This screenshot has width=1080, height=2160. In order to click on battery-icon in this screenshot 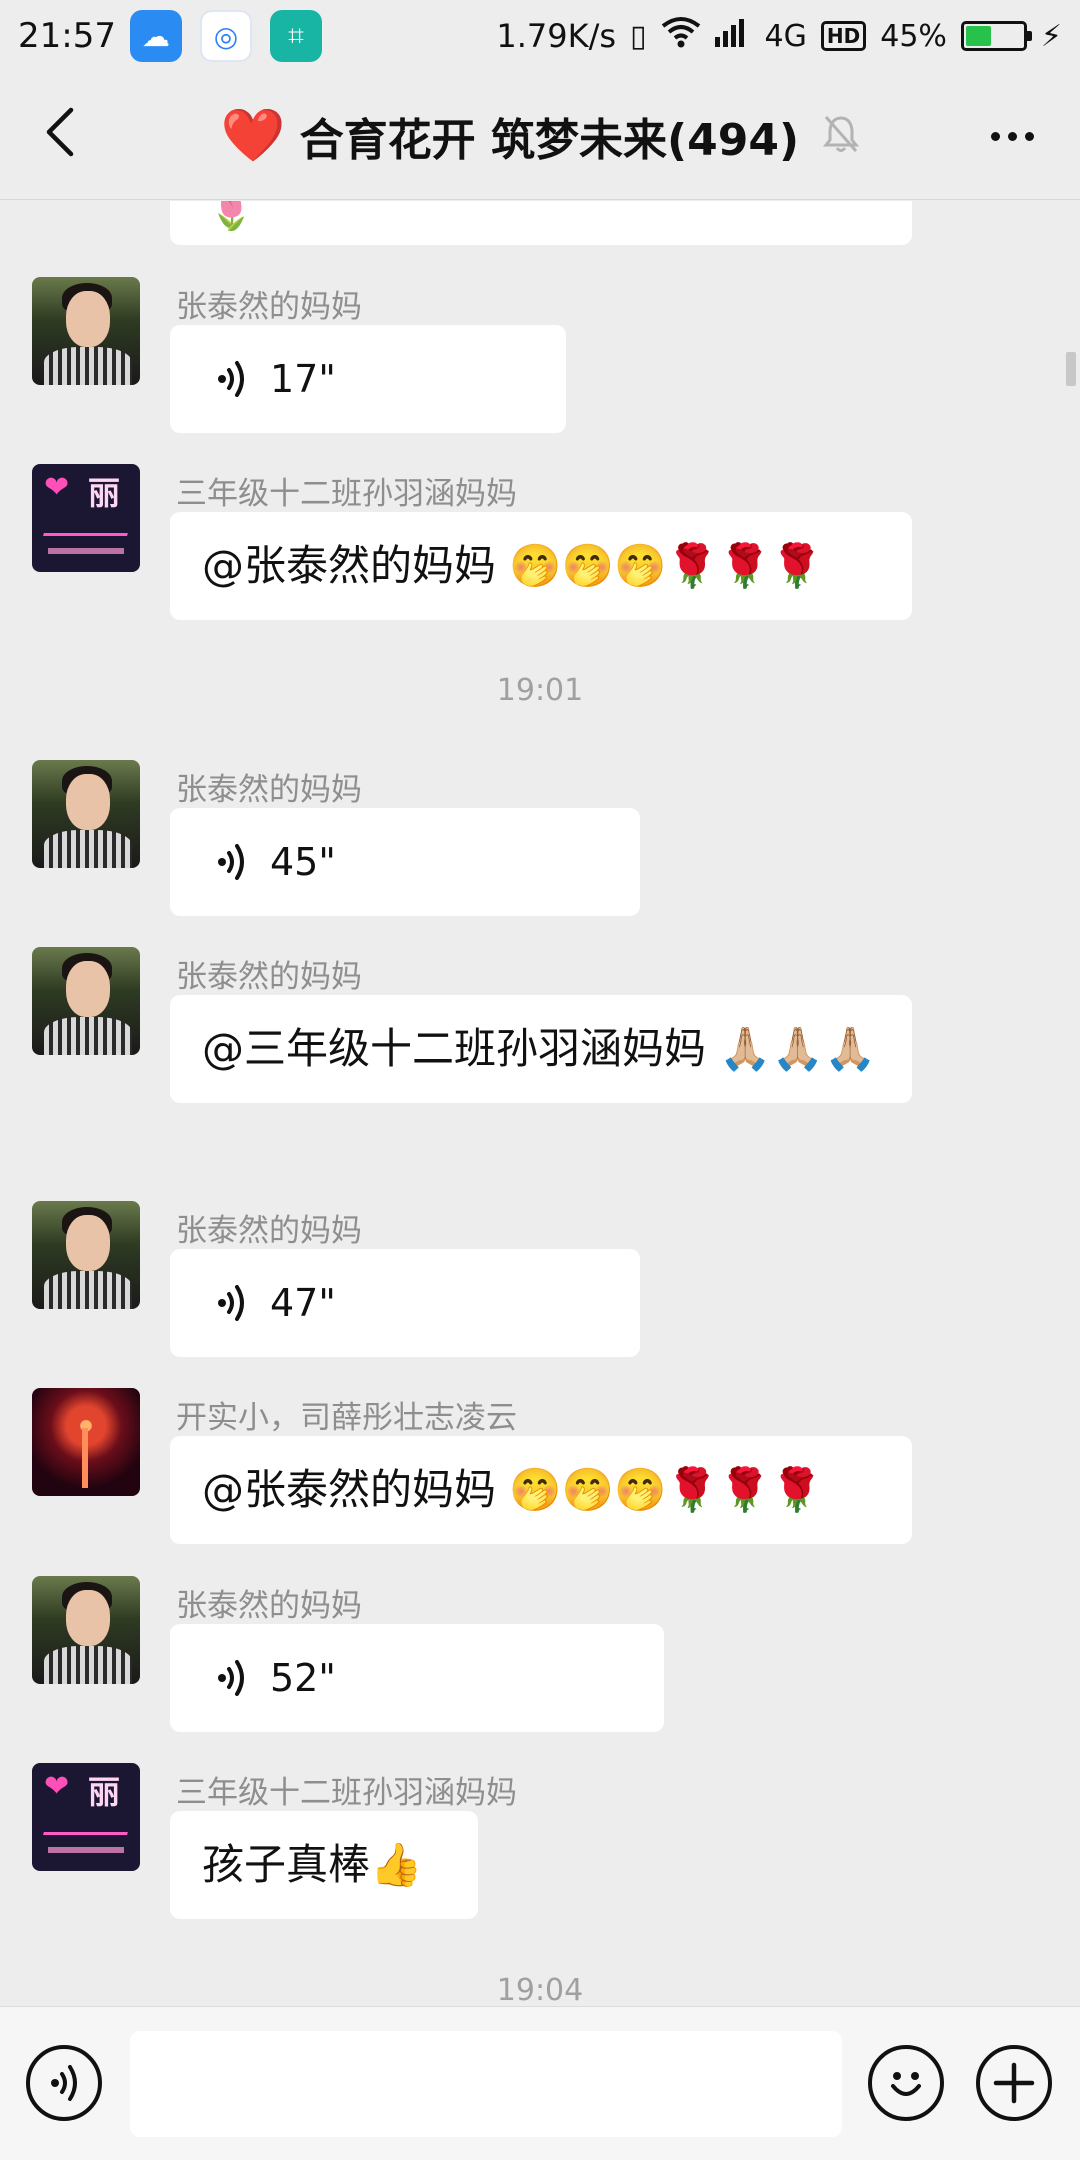, I will do `click(996, 36)`.